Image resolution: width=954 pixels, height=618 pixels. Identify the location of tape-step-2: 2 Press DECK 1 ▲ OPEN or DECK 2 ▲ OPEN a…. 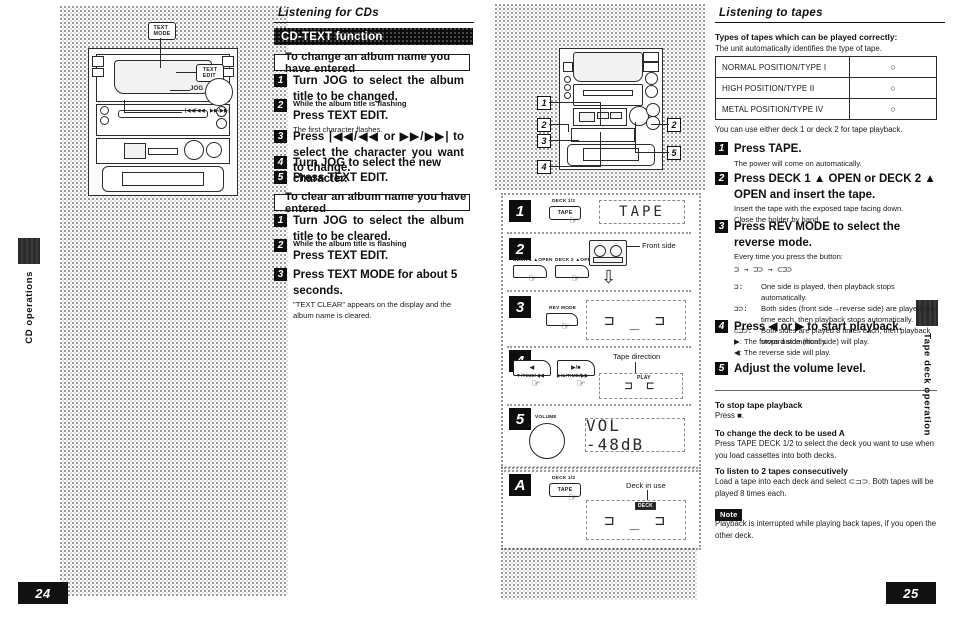
(826, 198).